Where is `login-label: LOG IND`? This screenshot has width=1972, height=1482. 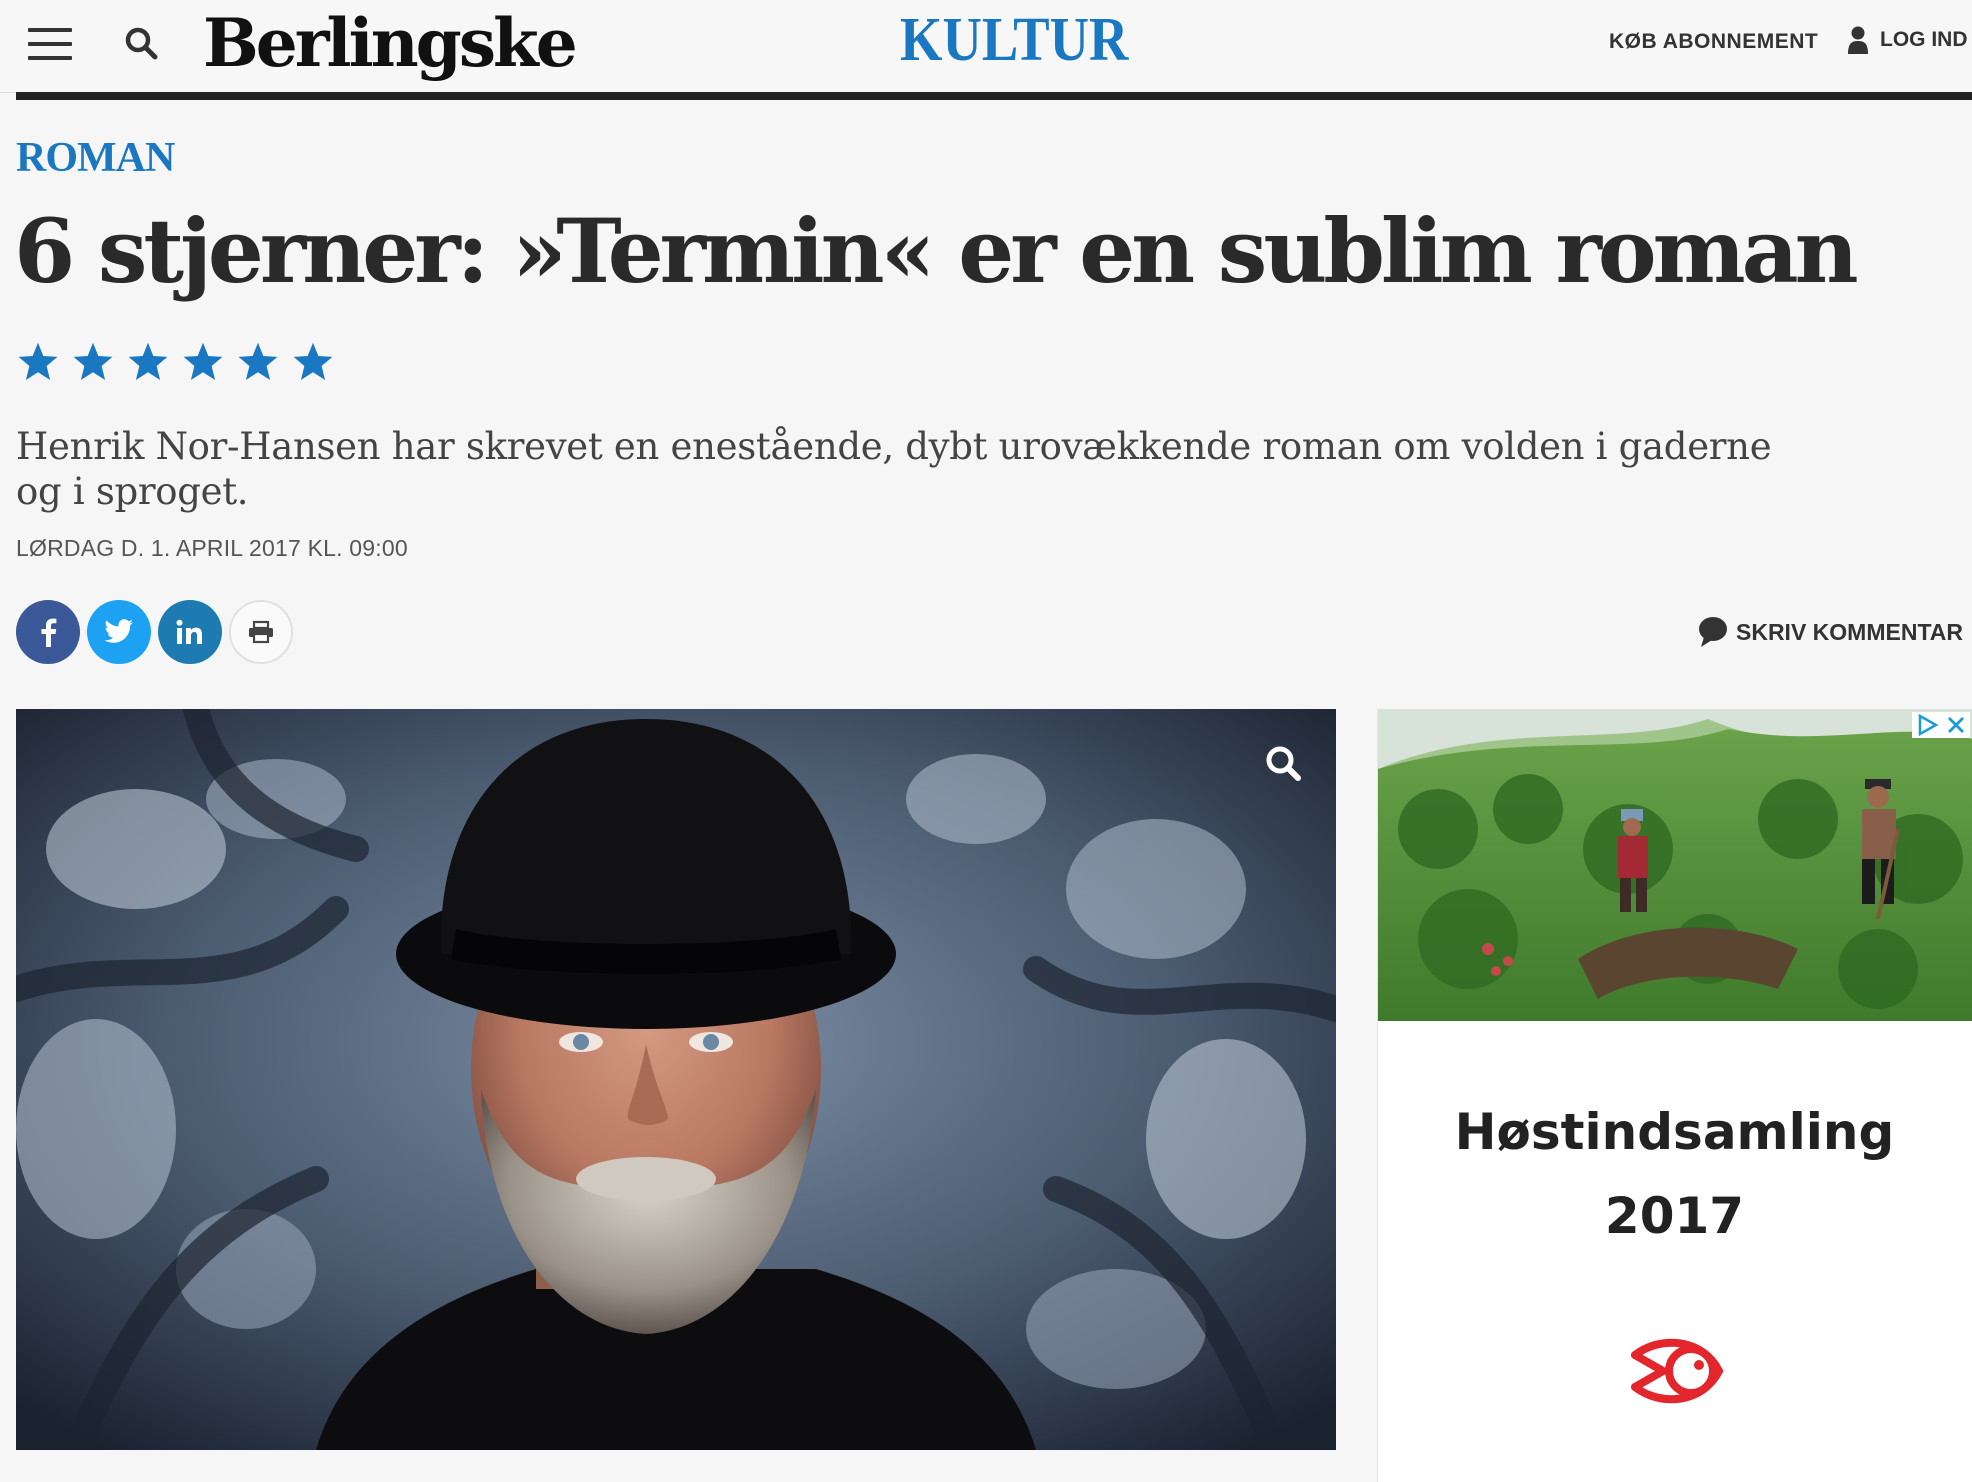
login-label: LOG IND is located at coordinates (1924, 39).